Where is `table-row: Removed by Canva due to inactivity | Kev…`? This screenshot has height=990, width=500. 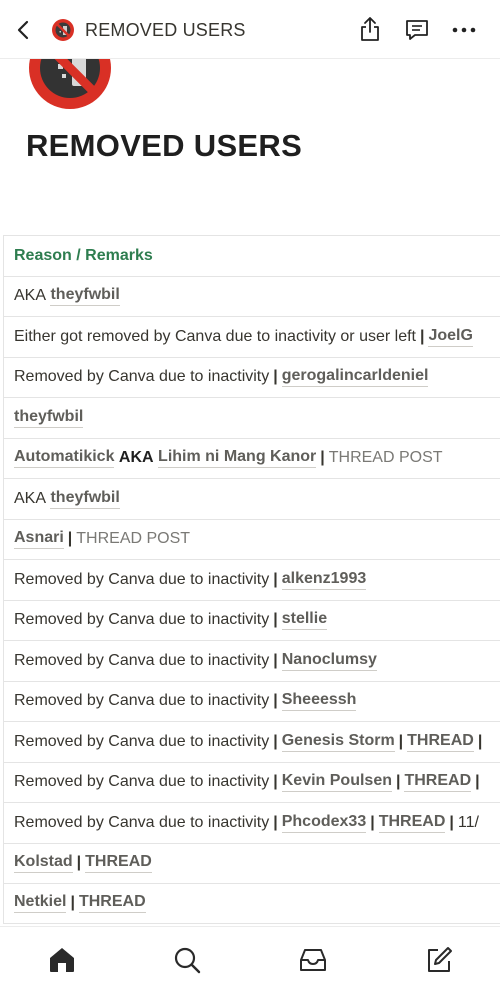 table-row: Removed by Canva due to inactivity | Kev… is located at coordinates (252, 782).